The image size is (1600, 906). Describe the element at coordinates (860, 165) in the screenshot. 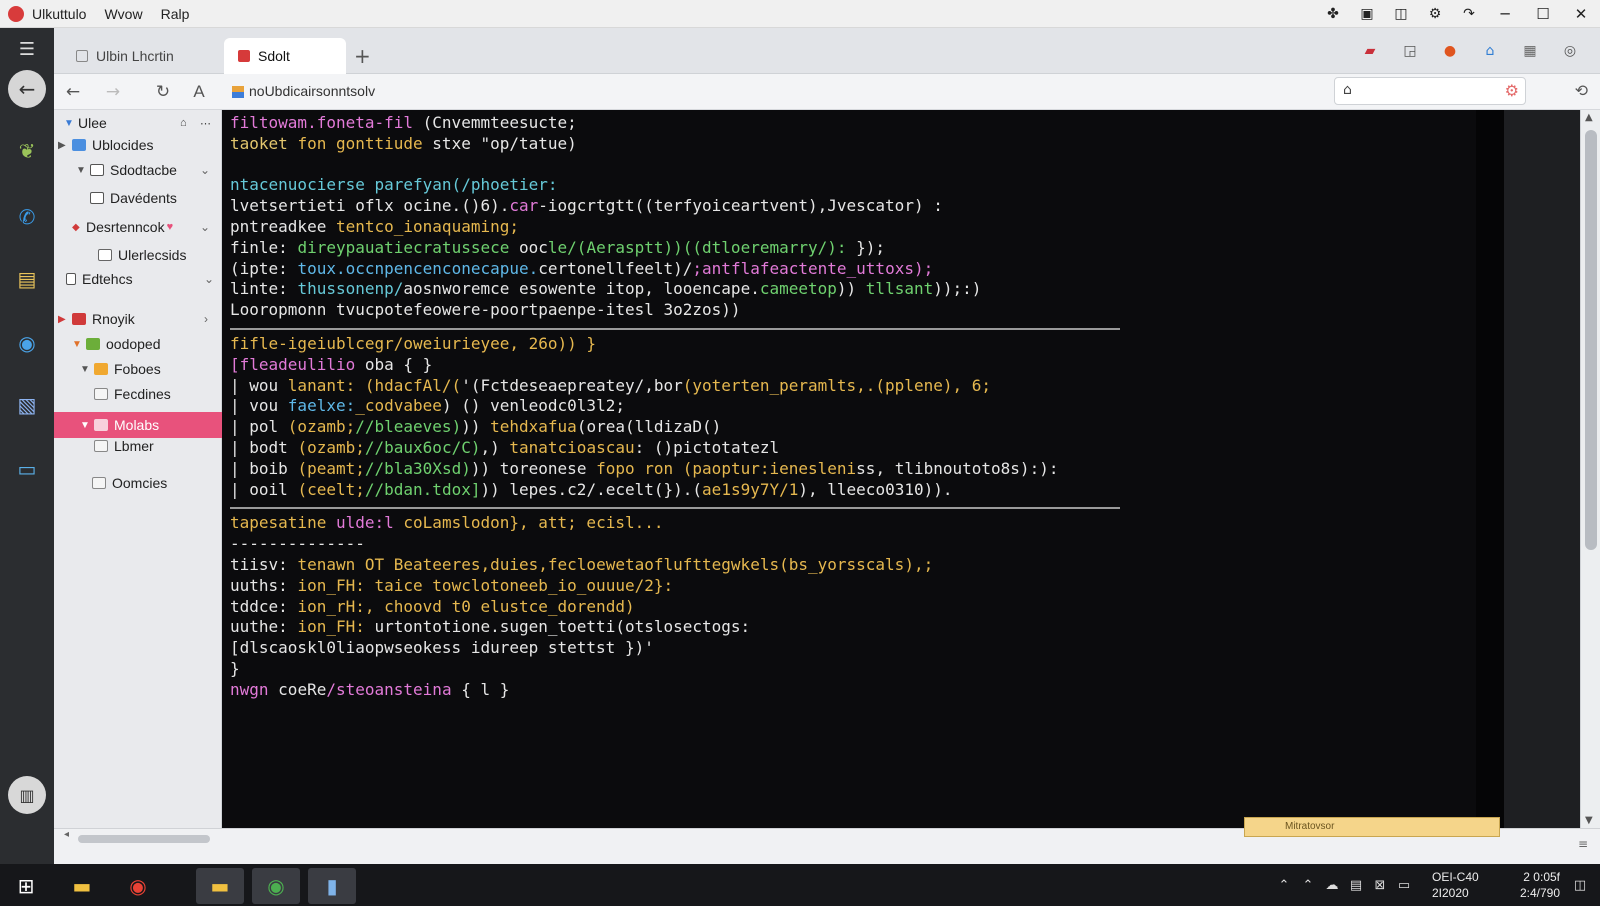

I see `code-line` at that location.